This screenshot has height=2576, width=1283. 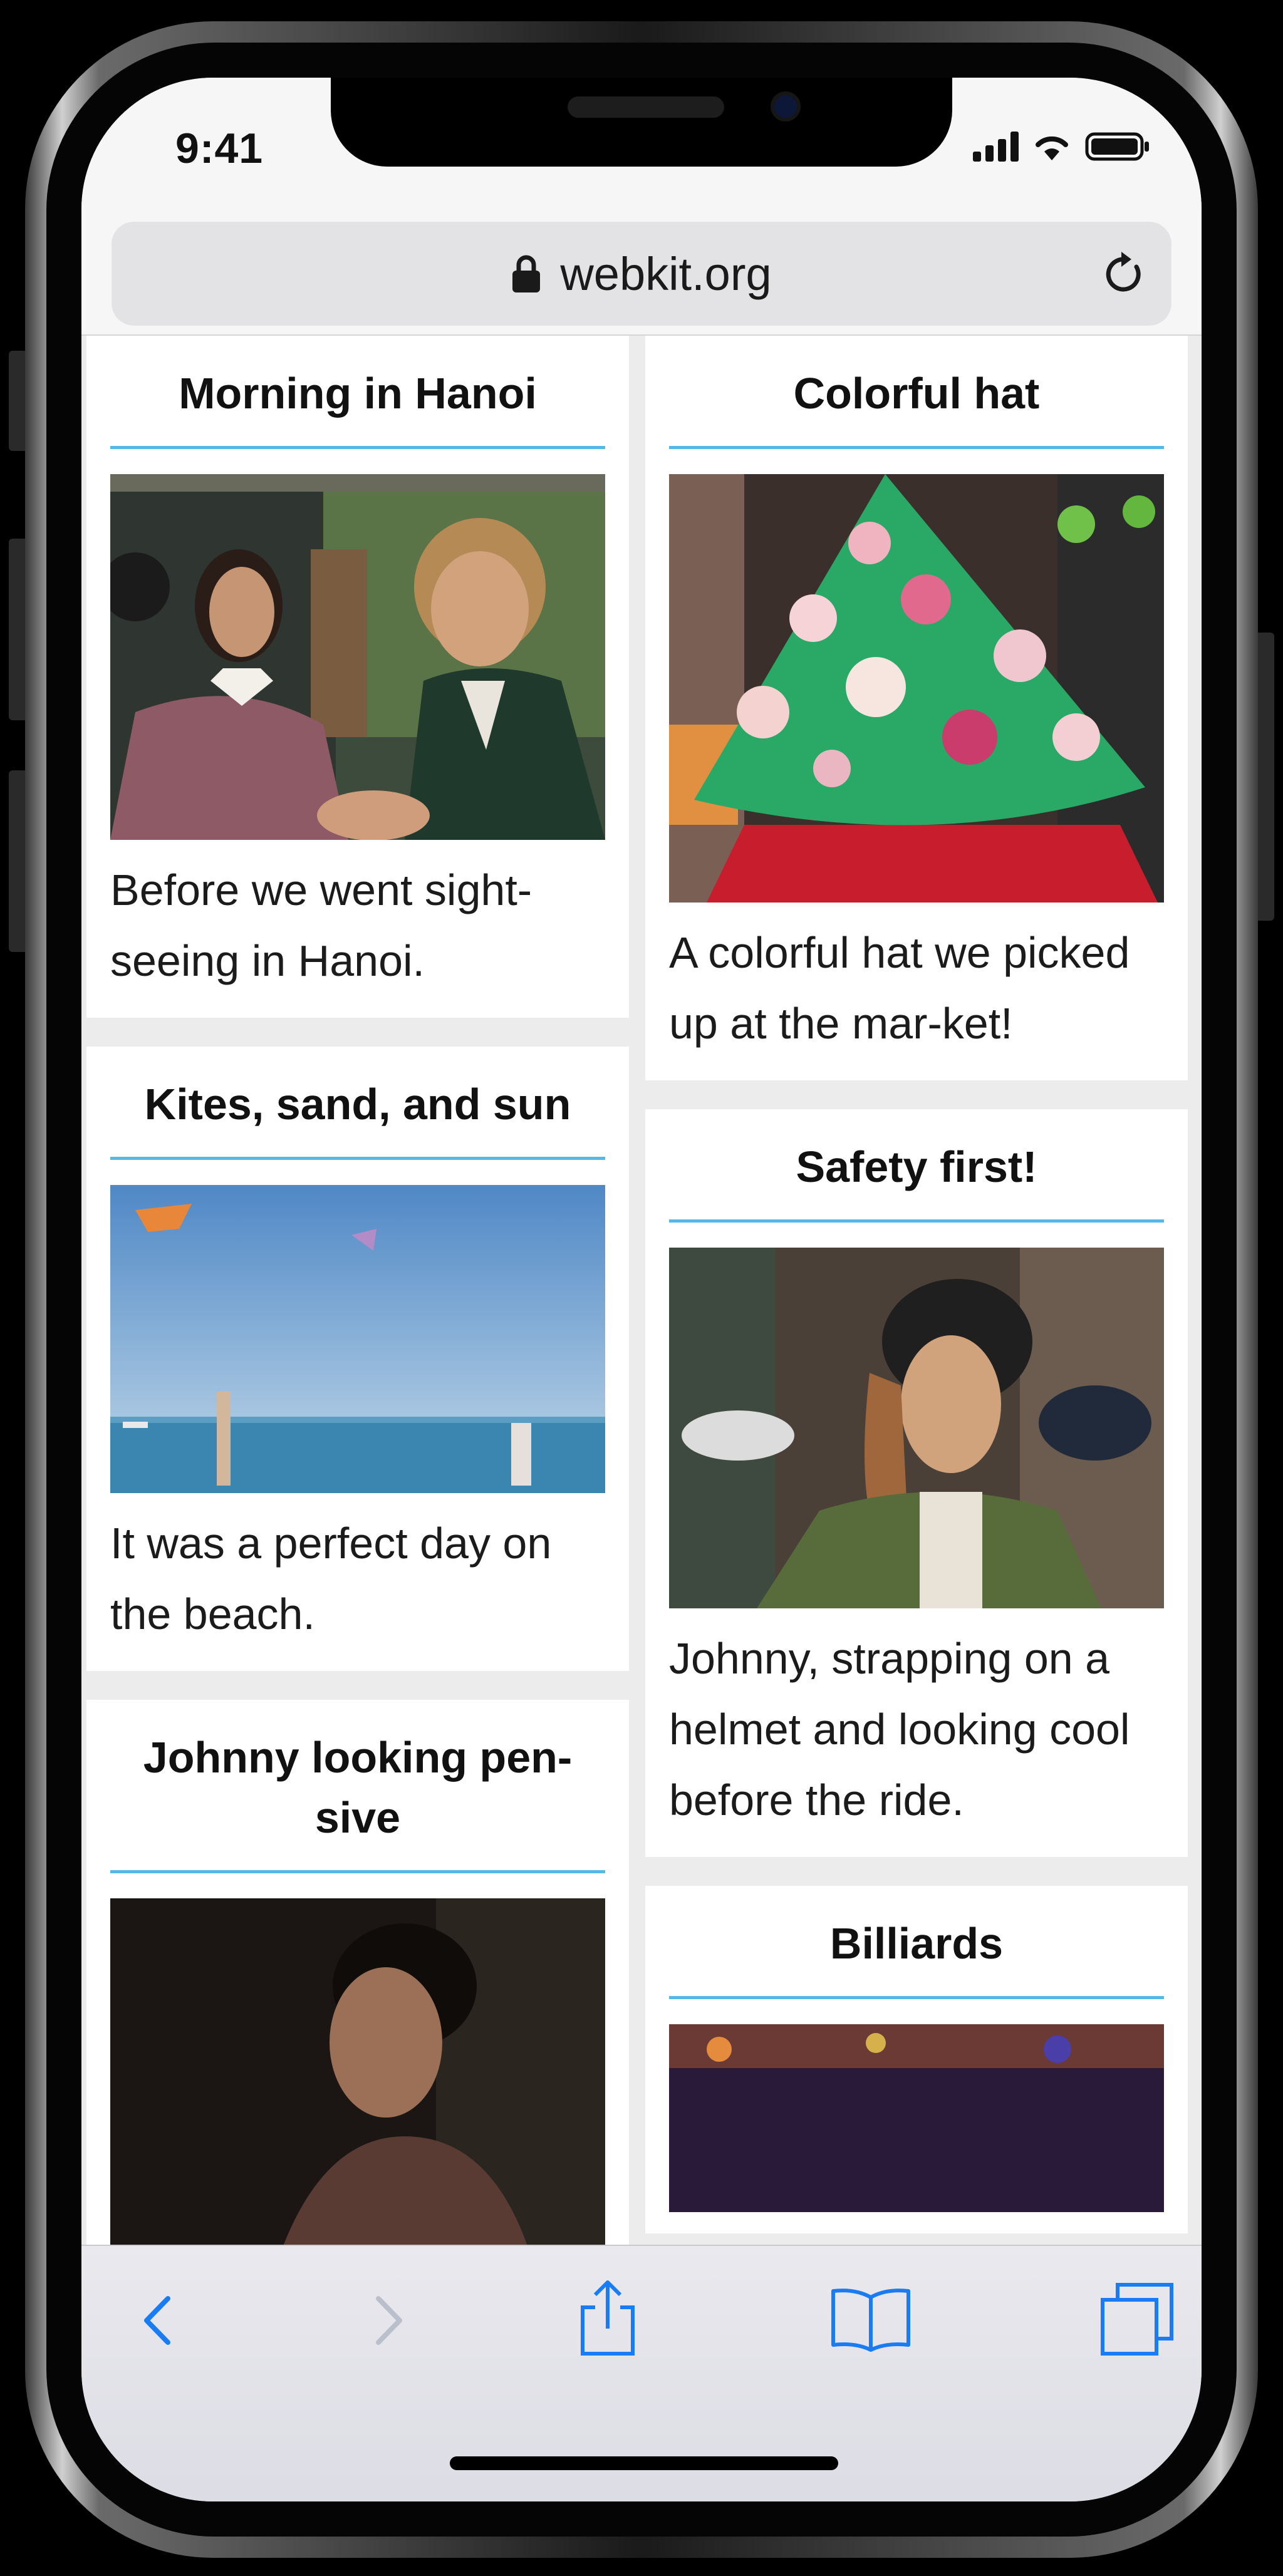 I want to click on status-time: 9:41, so click(x=220, y=148).